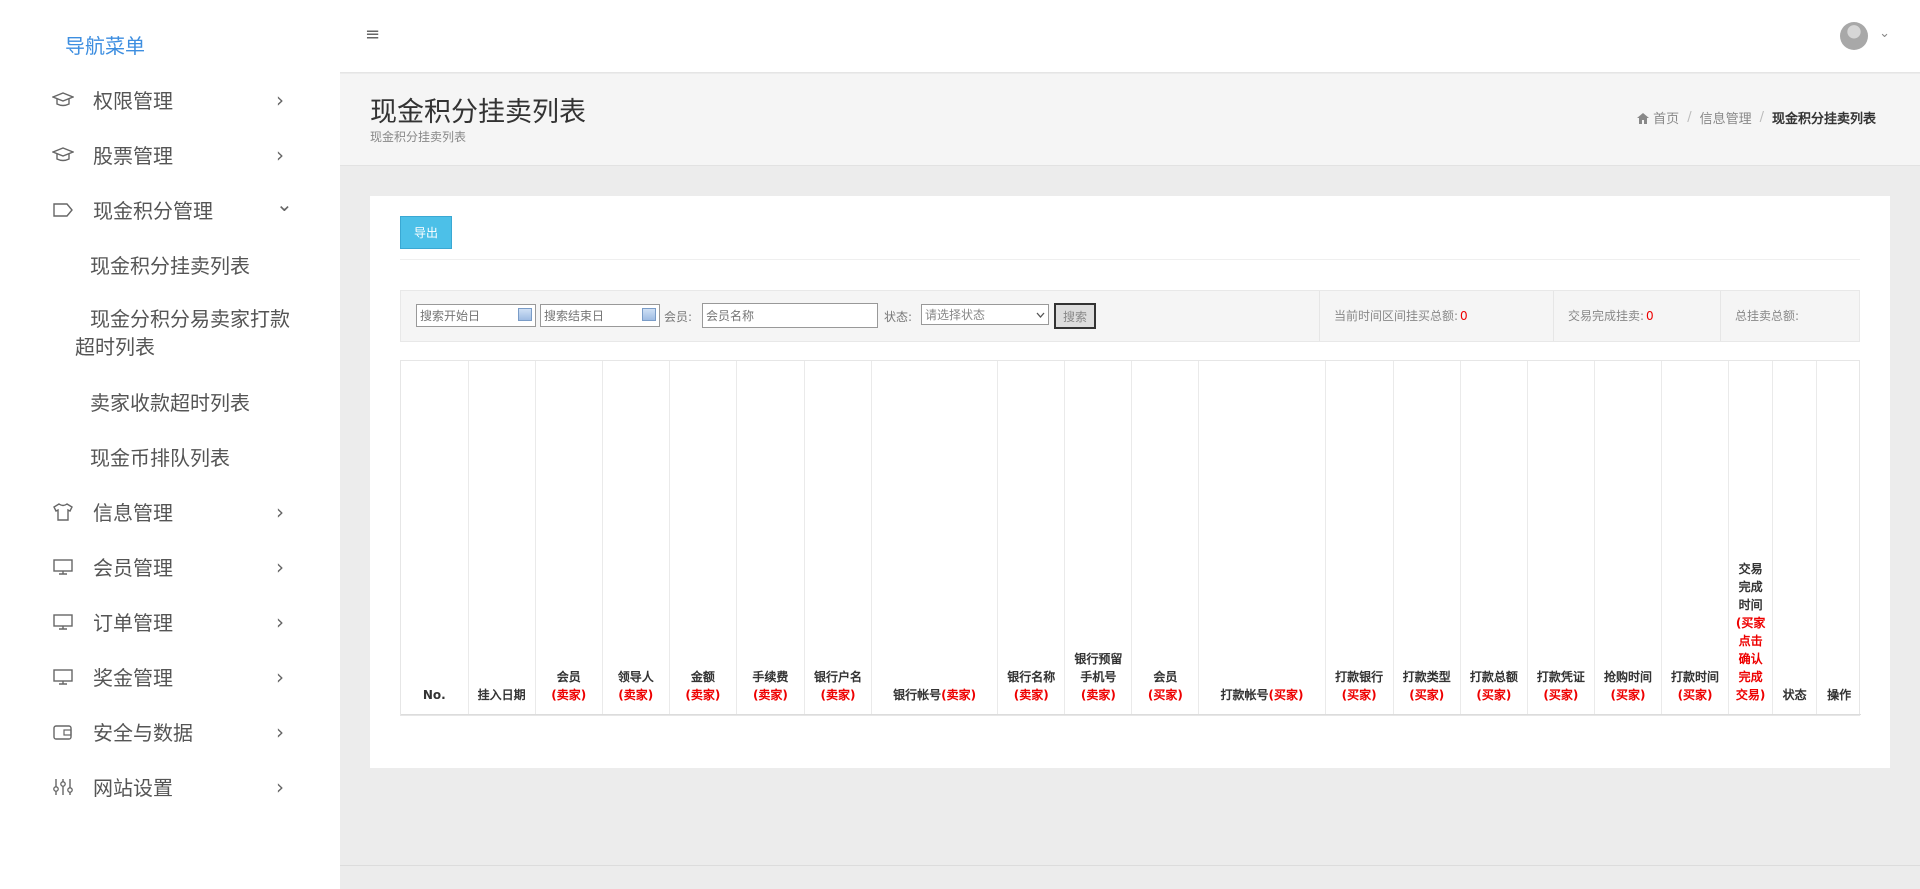 Image resolution: width=1920 pixels, height=889 pixels. I want to click on column-header: 会员 (卖家), so click(569, 538).